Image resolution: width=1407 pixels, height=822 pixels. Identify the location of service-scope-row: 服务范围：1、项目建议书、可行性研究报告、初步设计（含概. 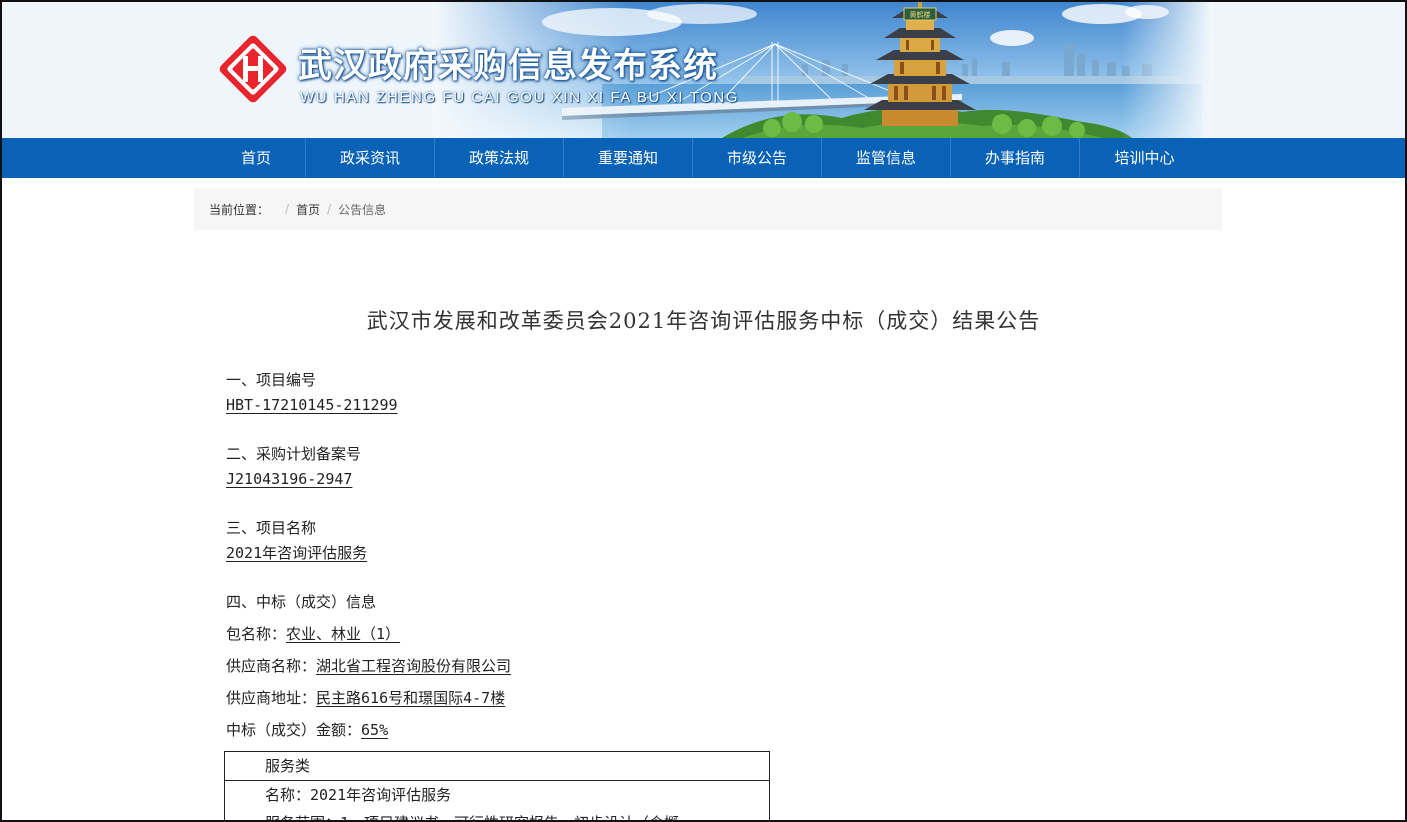
(497, 814).